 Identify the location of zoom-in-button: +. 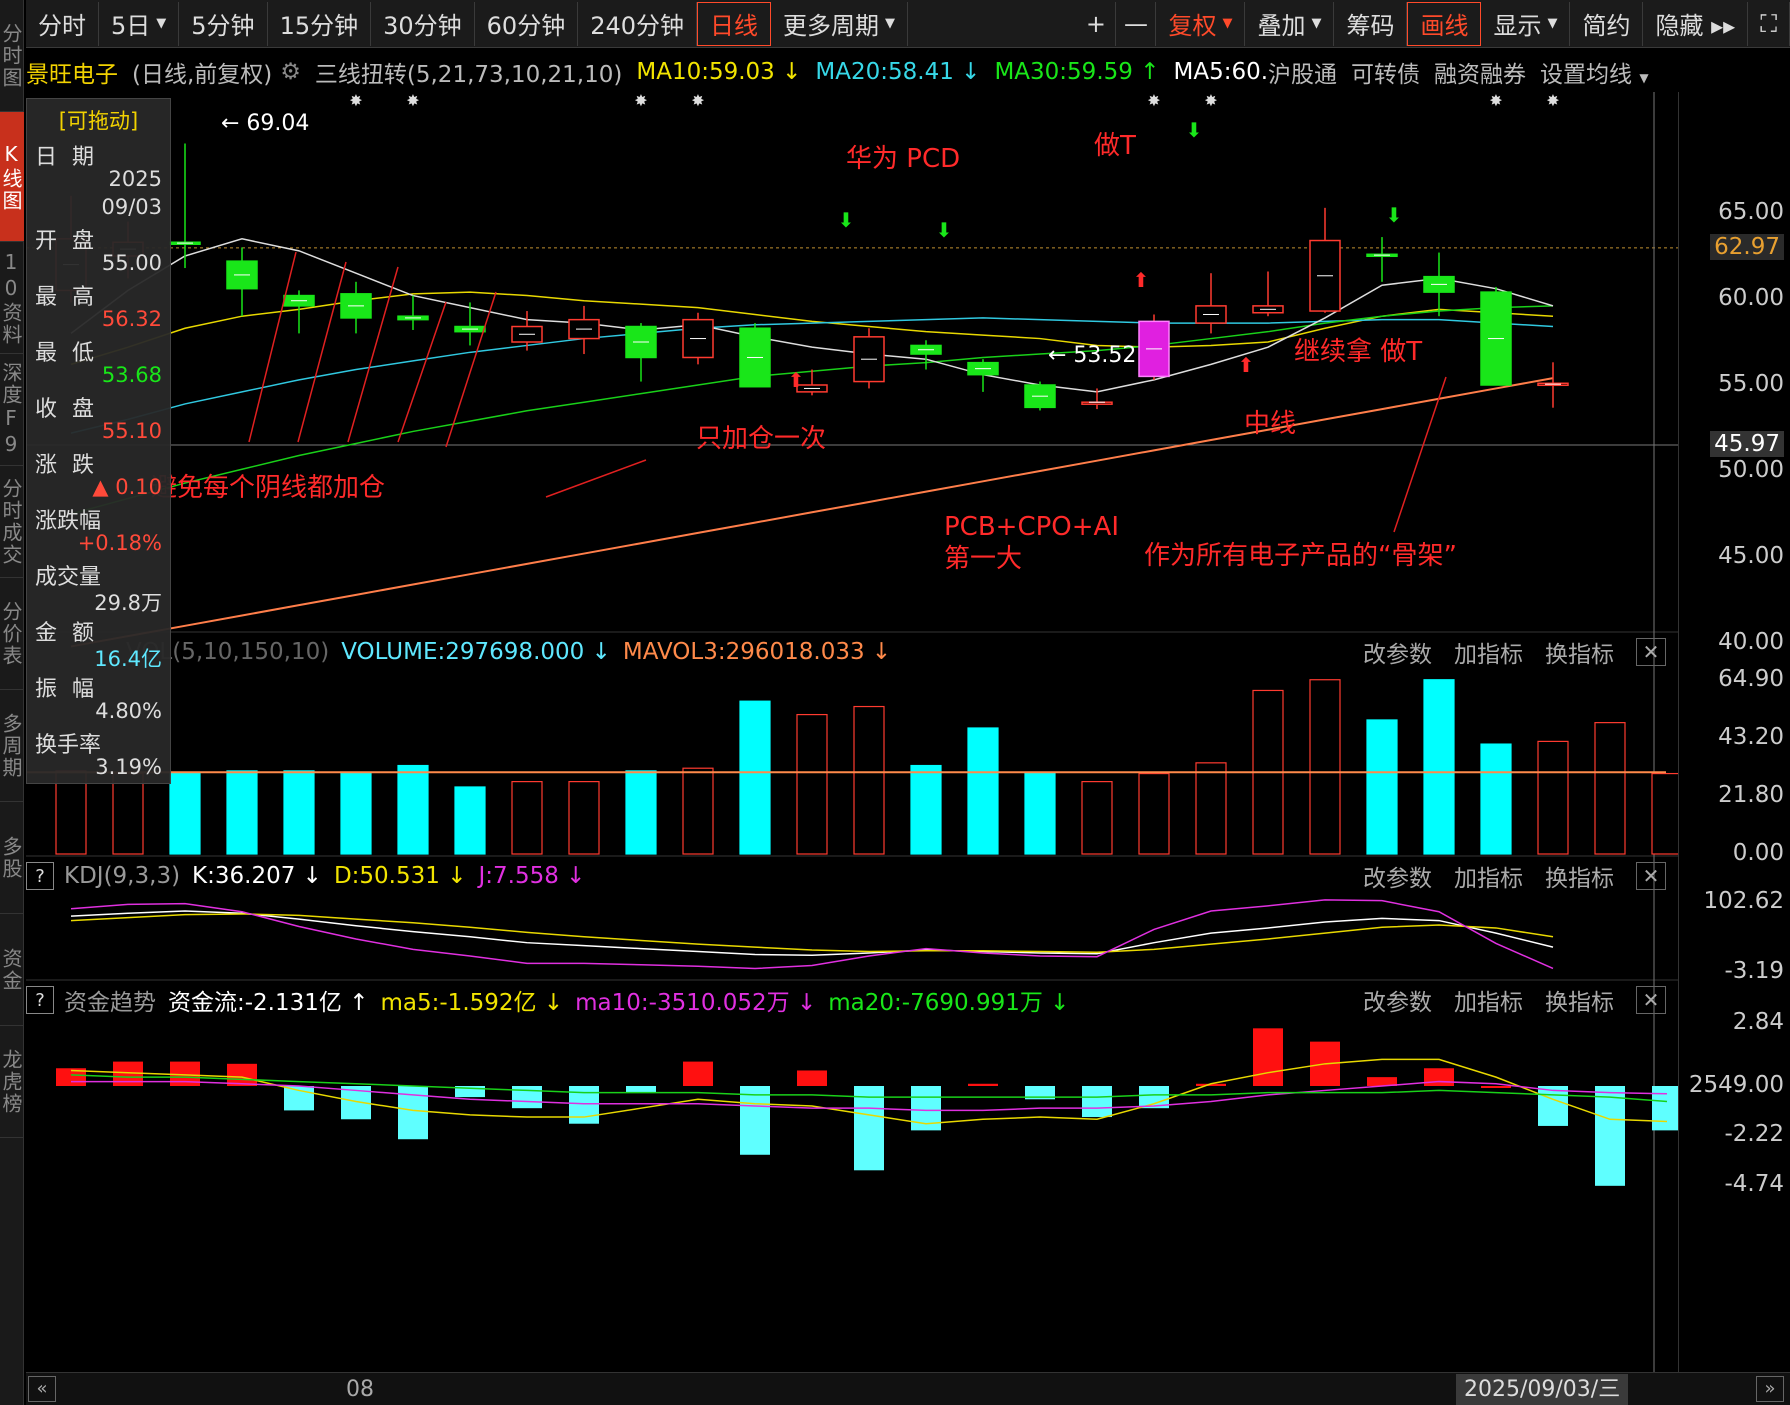
(1096, 23).